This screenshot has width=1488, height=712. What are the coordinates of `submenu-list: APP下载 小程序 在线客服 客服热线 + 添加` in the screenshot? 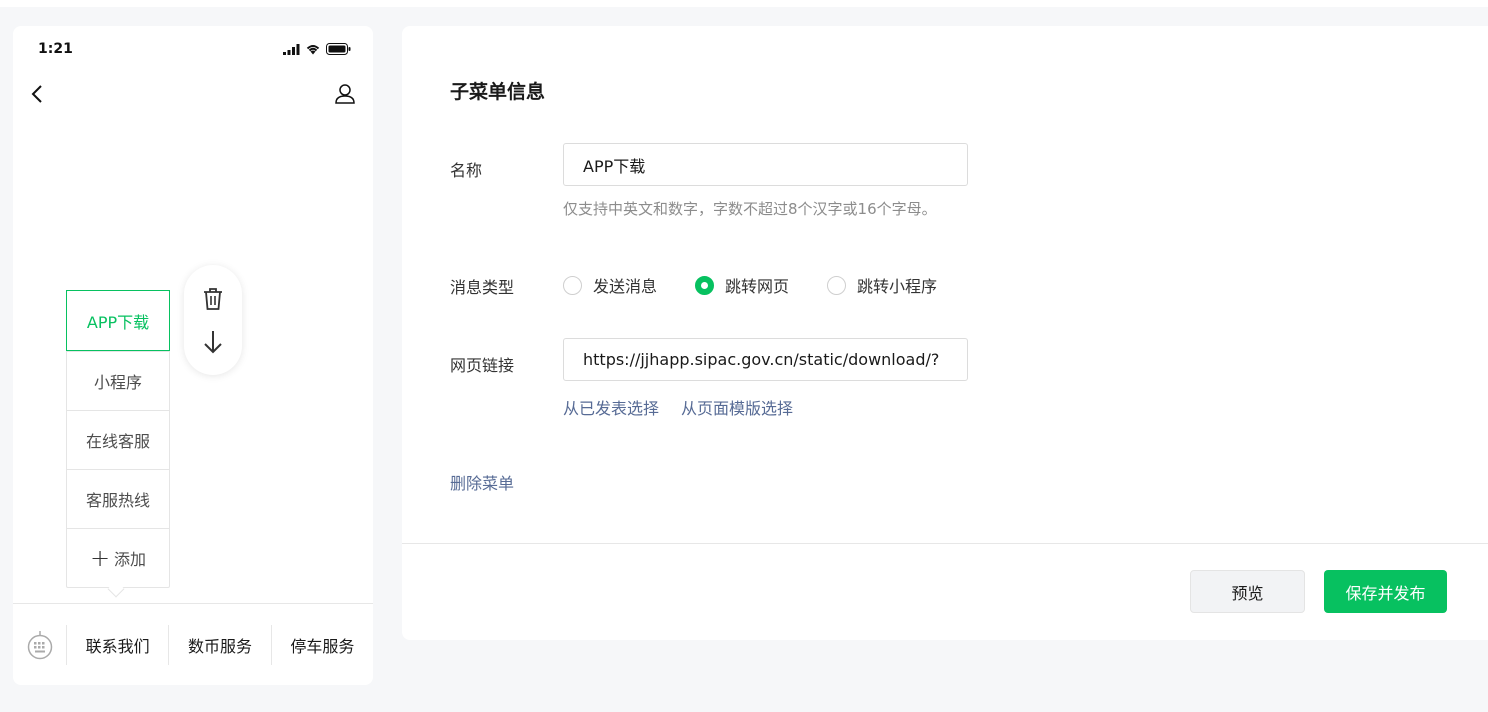 It's located at (118, 439).